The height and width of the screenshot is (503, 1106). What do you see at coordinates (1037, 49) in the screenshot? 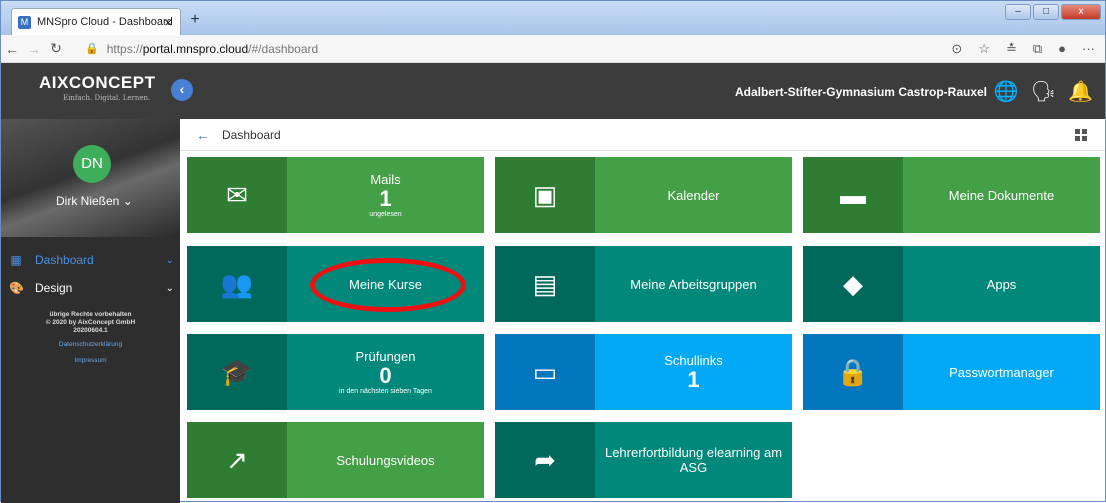
I see `collections-icon: ⧉` at bounding box center [1037, 49].